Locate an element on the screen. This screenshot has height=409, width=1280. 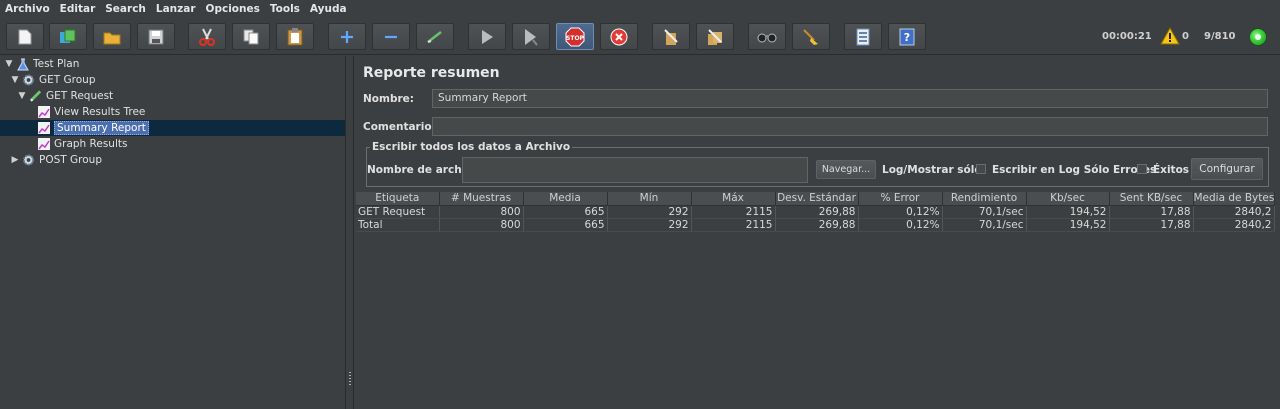
cut-button is located at coordinates (207, 36).